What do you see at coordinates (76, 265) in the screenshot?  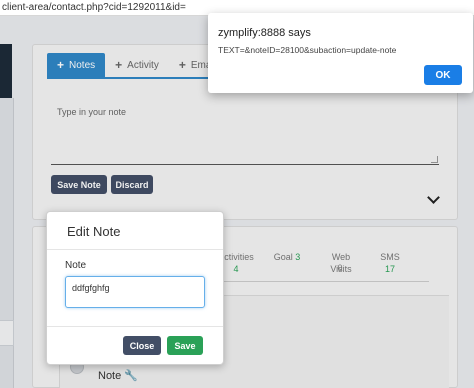 I see `note-field-label: Note` at bounding box center [76, 265].